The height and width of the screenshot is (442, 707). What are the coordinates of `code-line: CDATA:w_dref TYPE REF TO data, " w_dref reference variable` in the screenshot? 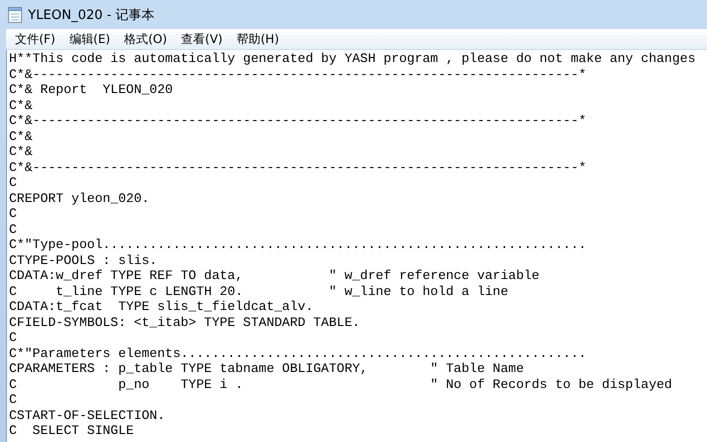 It's located at (274, 275).